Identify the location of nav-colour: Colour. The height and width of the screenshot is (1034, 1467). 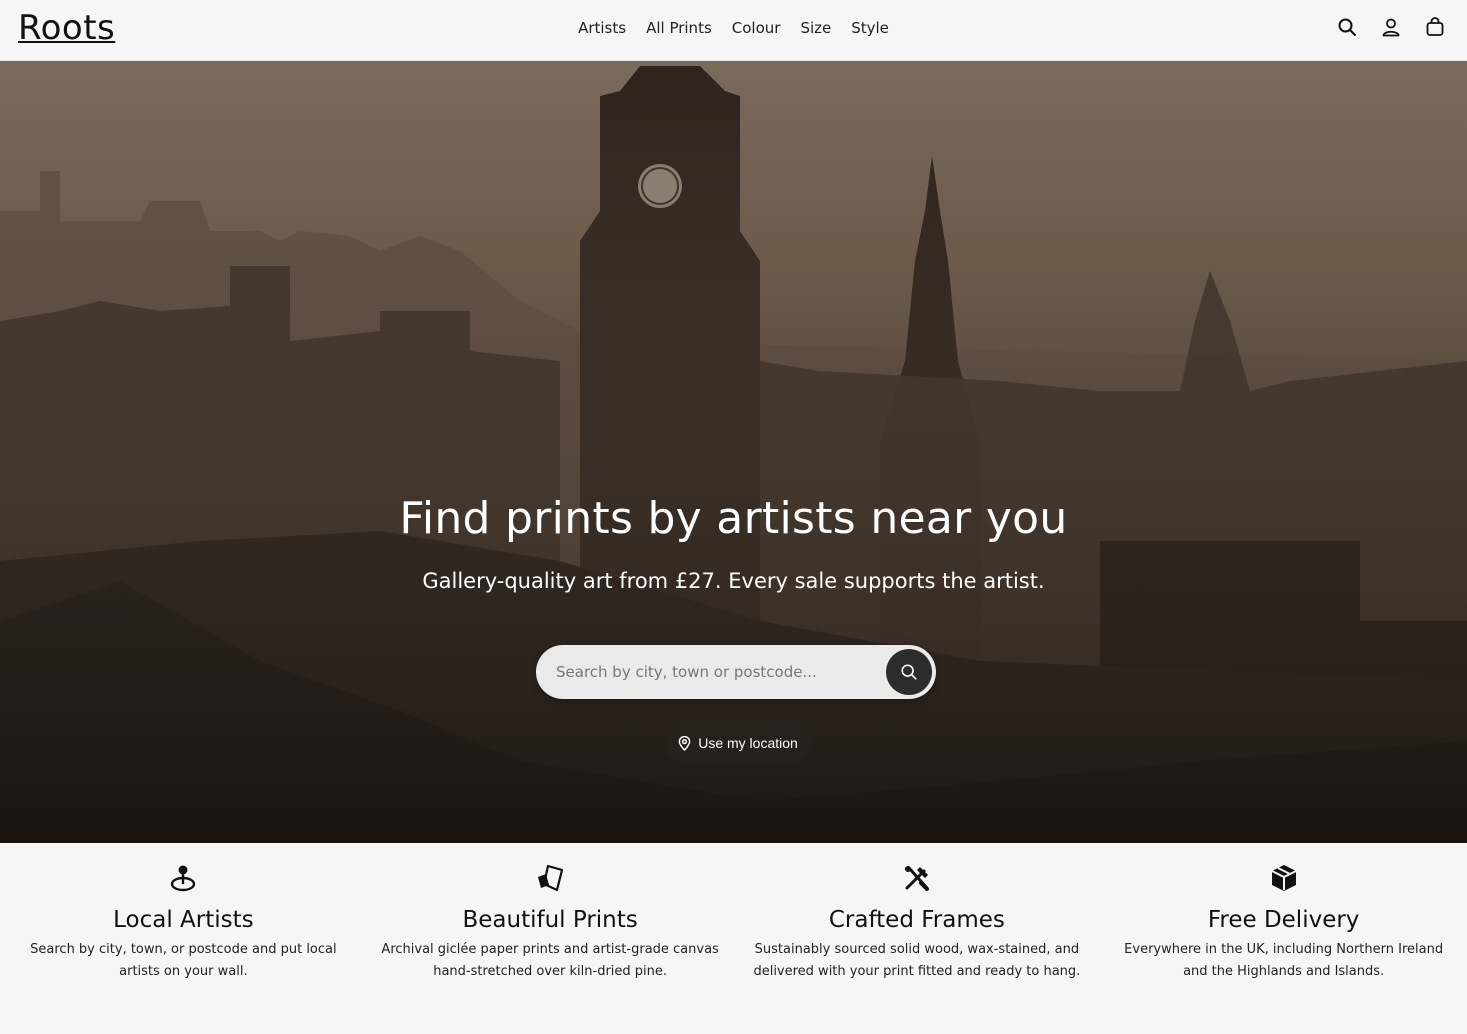
(756, 28).